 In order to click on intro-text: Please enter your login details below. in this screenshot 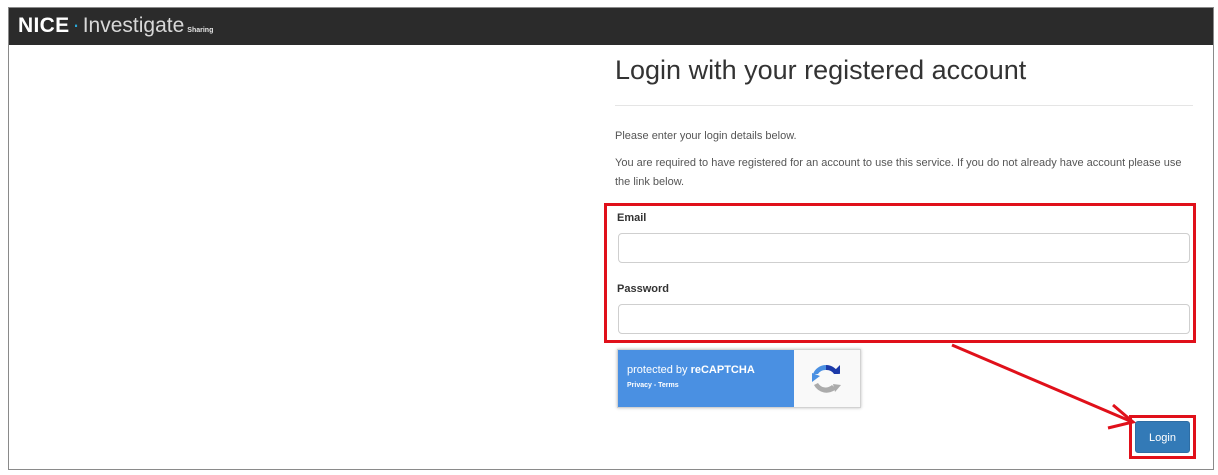, I will do `click(706, 136)`.